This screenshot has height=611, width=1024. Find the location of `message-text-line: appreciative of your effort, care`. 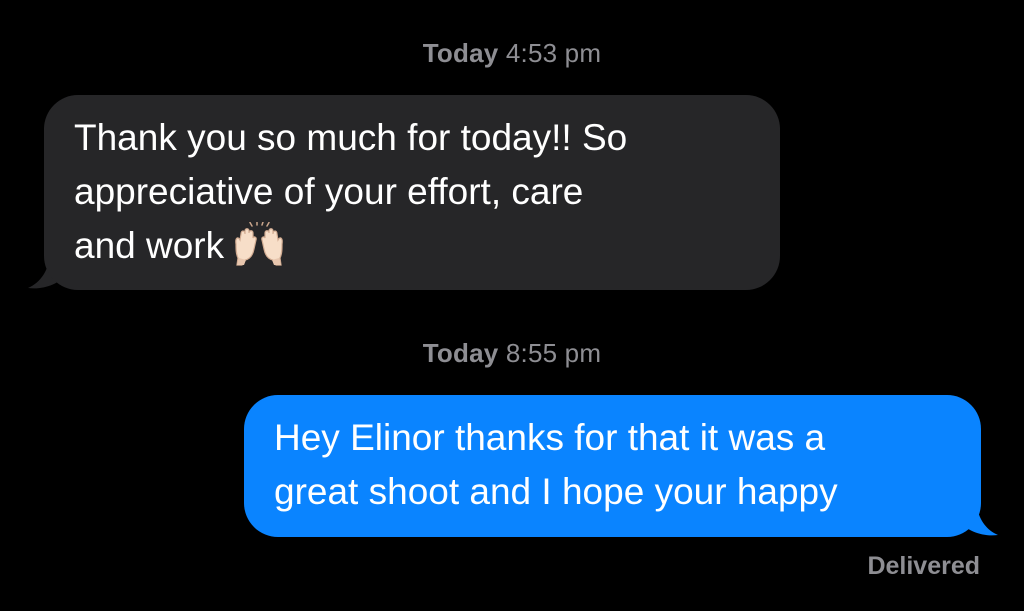

message-text-line: appreciative of your effort, care is located at coordinates (329, 191).